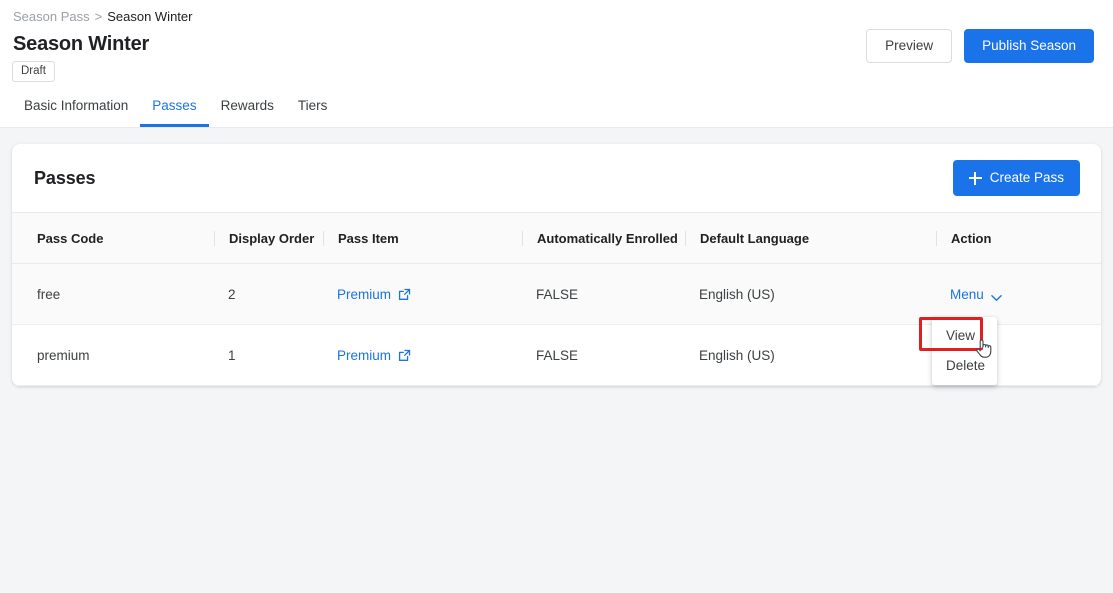 The width and height of the screenshot is (1113, 593). I want to click on column-header-automatically-enrolled: Automatically Enrolled, so click(603, 238).